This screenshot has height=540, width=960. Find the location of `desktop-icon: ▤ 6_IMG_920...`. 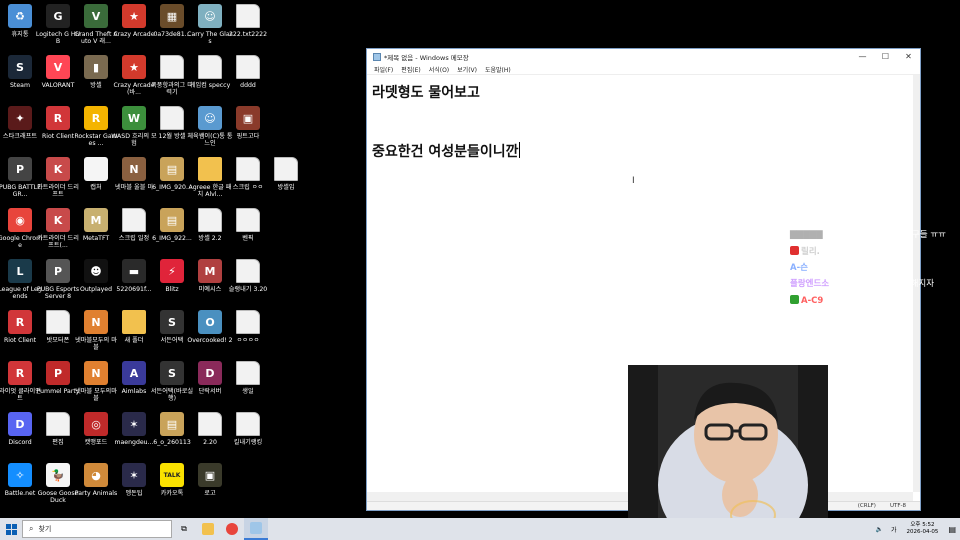

desktop-icon: ▤ 6_IMG_920... is located at coordinates (172, 174).